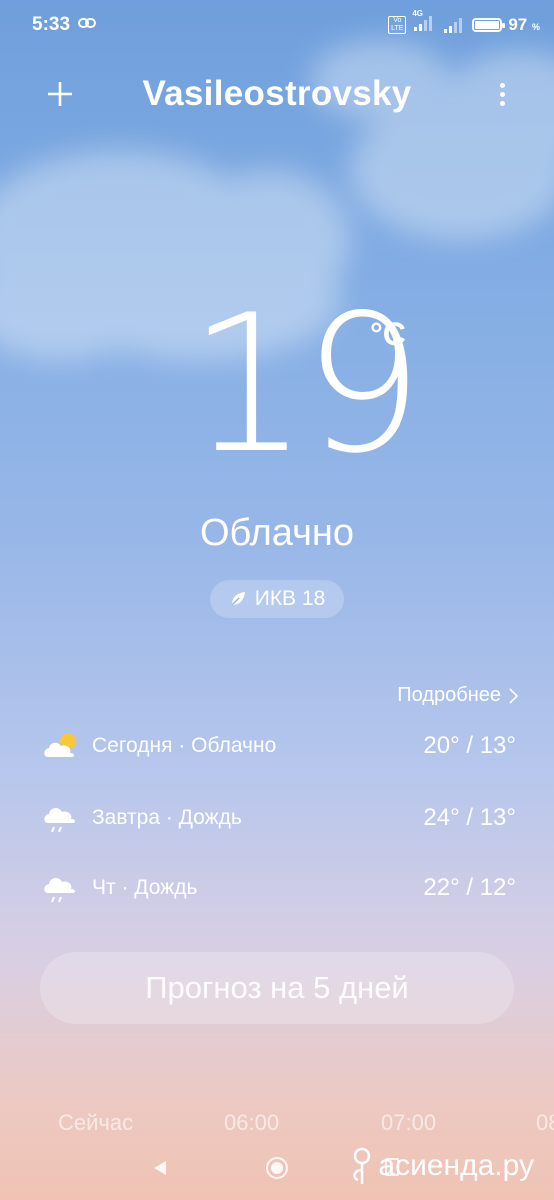 This screenshot has width=554, height=1200. What do you see at coordinates (276, 533) in the screenshot?
I see `current-condition: Облачно` at bounding box center [276, 533].